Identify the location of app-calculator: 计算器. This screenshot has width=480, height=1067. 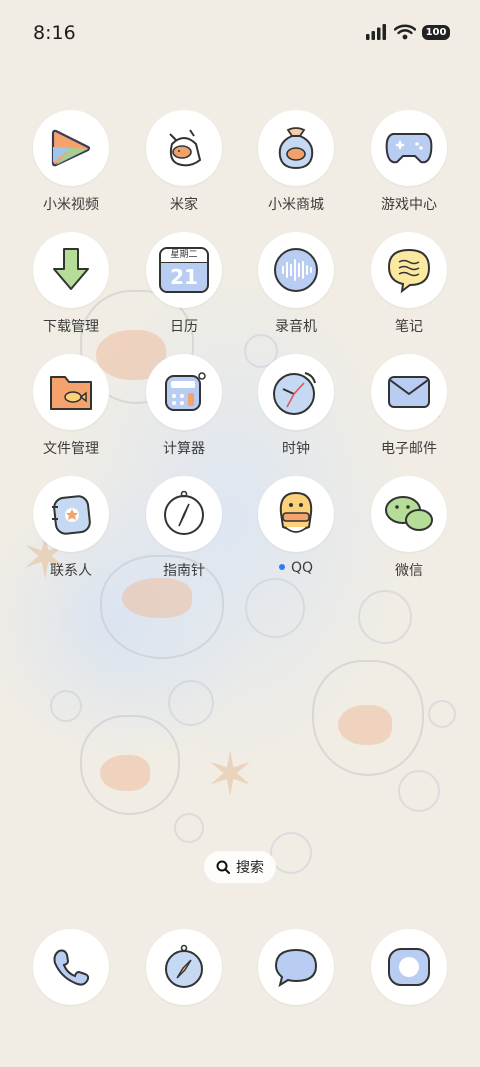
(184, 406).